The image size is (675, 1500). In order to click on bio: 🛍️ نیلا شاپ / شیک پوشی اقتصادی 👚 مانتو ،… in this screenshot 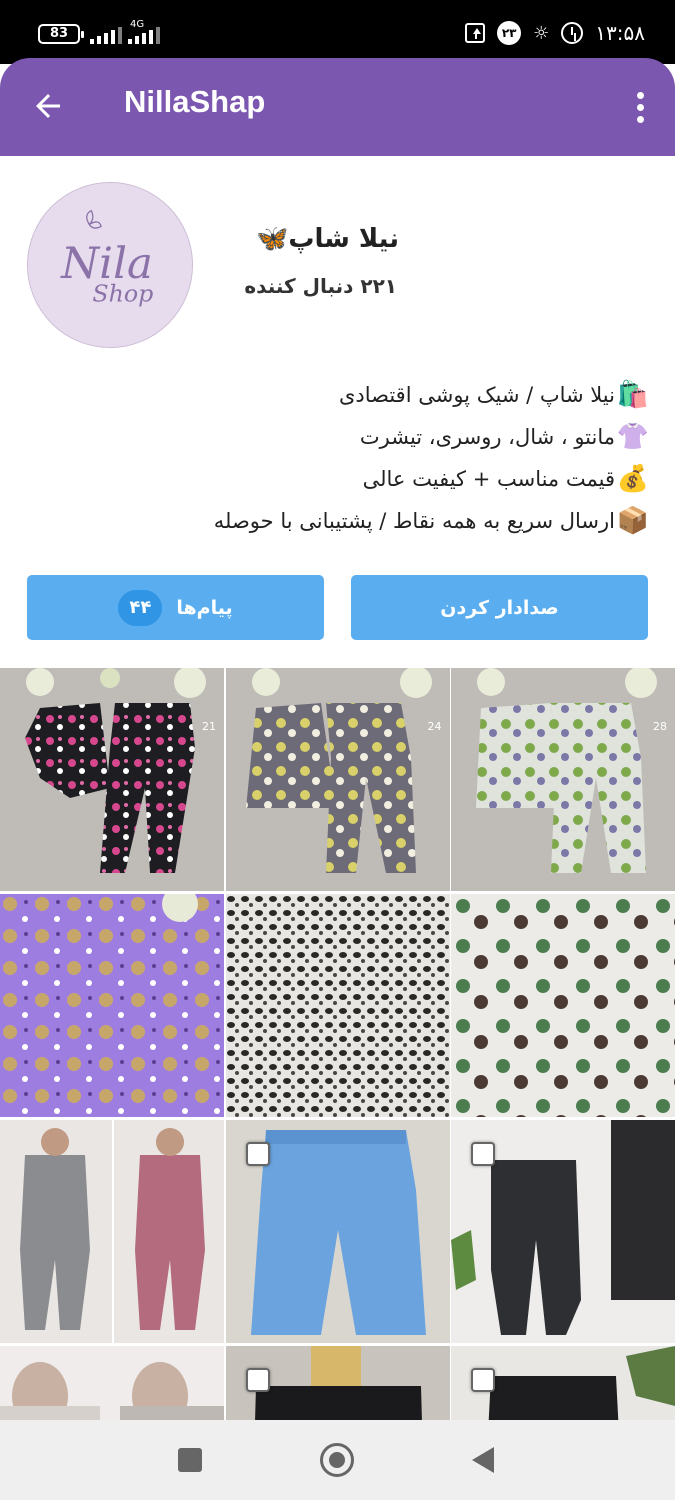, I will do `click(339, 458)`.